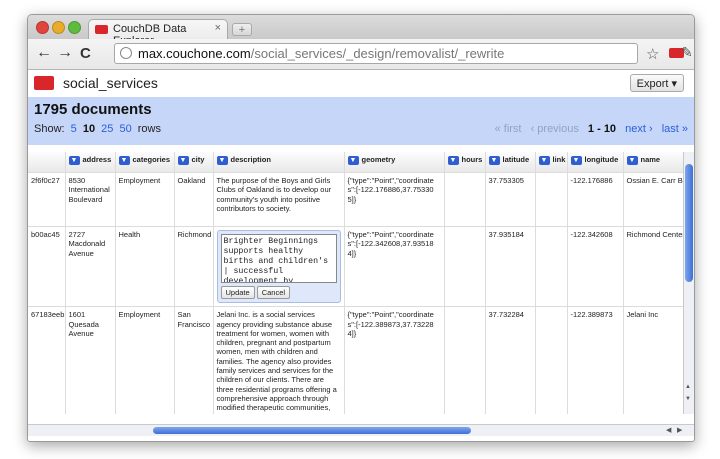 The height and width of the screenshot is (459, 720). I want to click on last-page-link: last », so click(675, 129).